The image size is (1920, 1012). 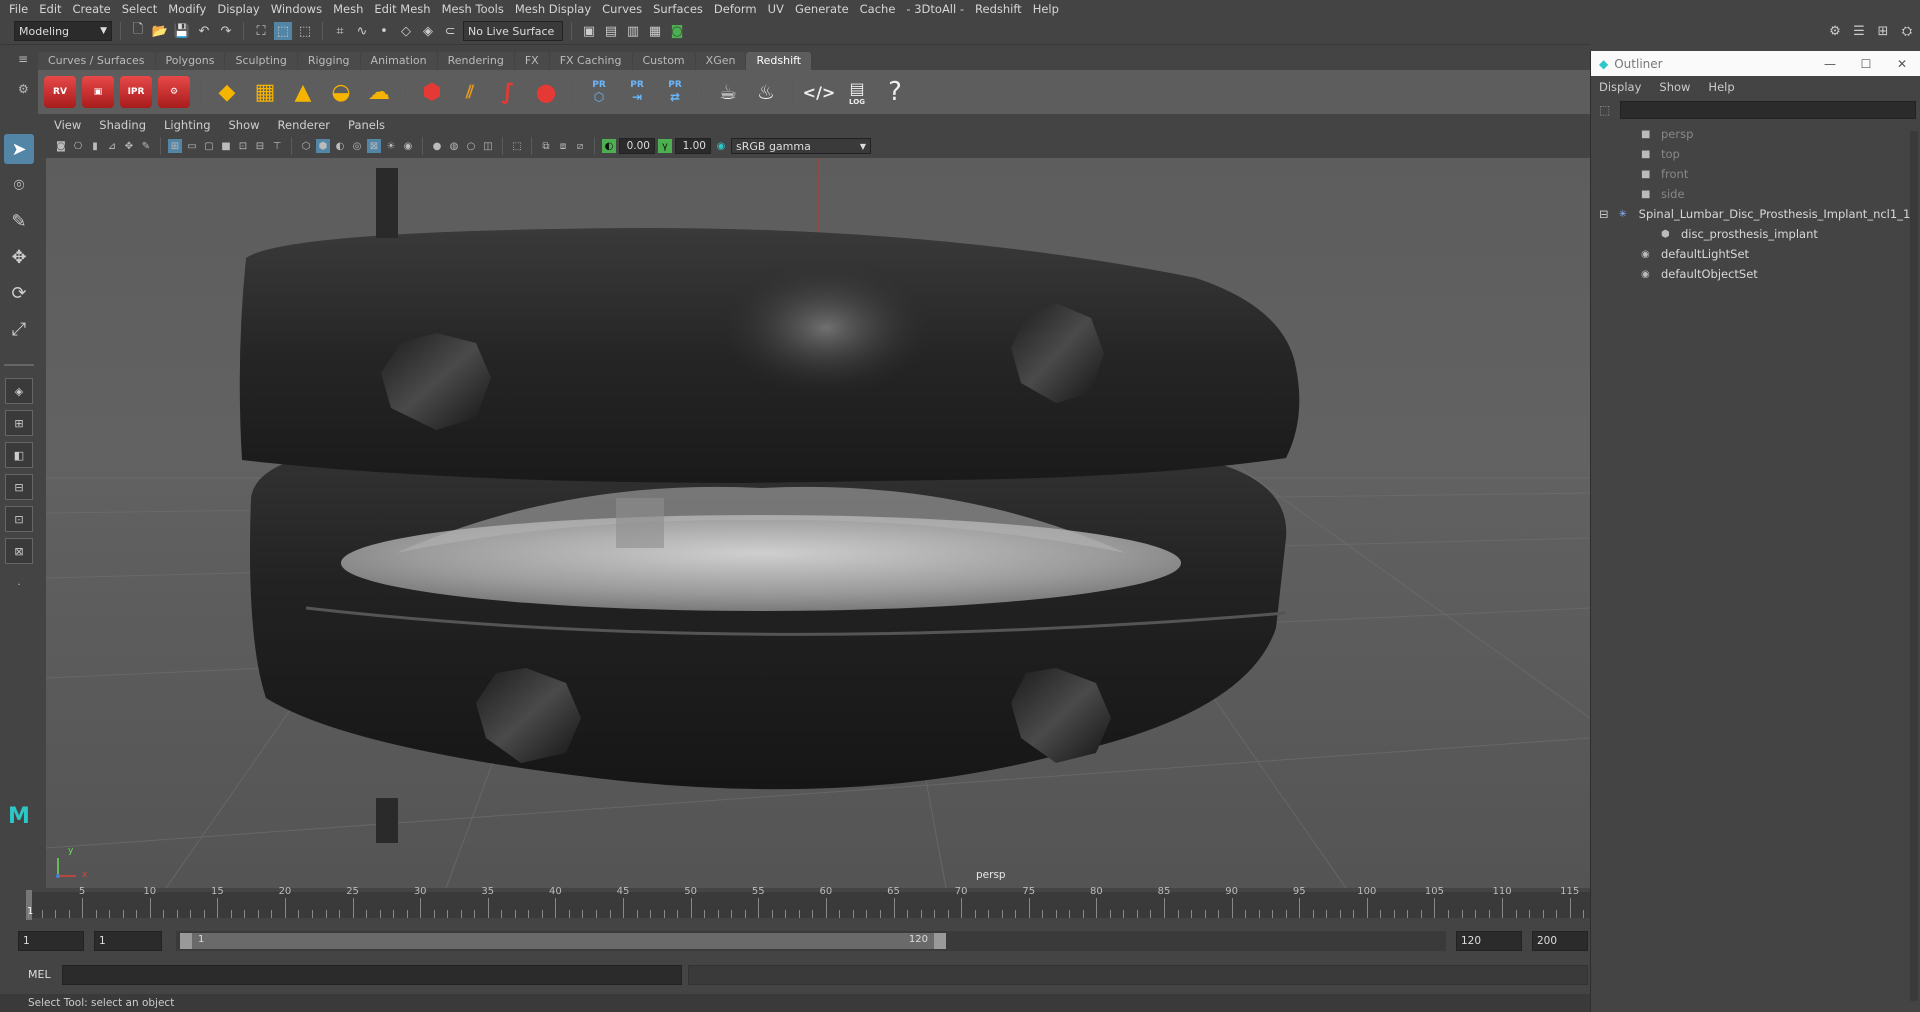 What do you see at coordinates (1835, 31) in the screenshot?
I see `modeling-toolkit-icon: ⚙` at bounding box center [1835, 31].